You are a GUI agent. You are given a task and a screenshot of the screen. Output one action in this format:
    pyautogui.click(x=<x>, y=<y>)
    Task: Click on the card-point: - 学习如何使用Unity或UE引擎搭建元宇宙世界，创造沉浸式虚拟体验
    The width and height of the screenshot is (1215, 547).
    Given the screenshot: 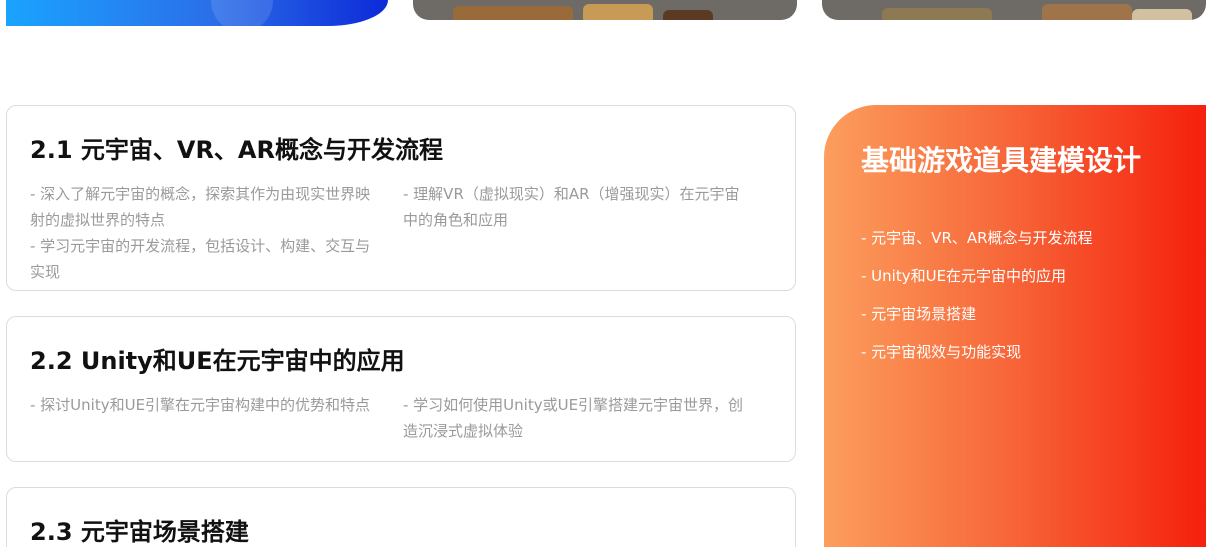 What is the action you would take?
    pyautogui.click(x=573, y=418)
    